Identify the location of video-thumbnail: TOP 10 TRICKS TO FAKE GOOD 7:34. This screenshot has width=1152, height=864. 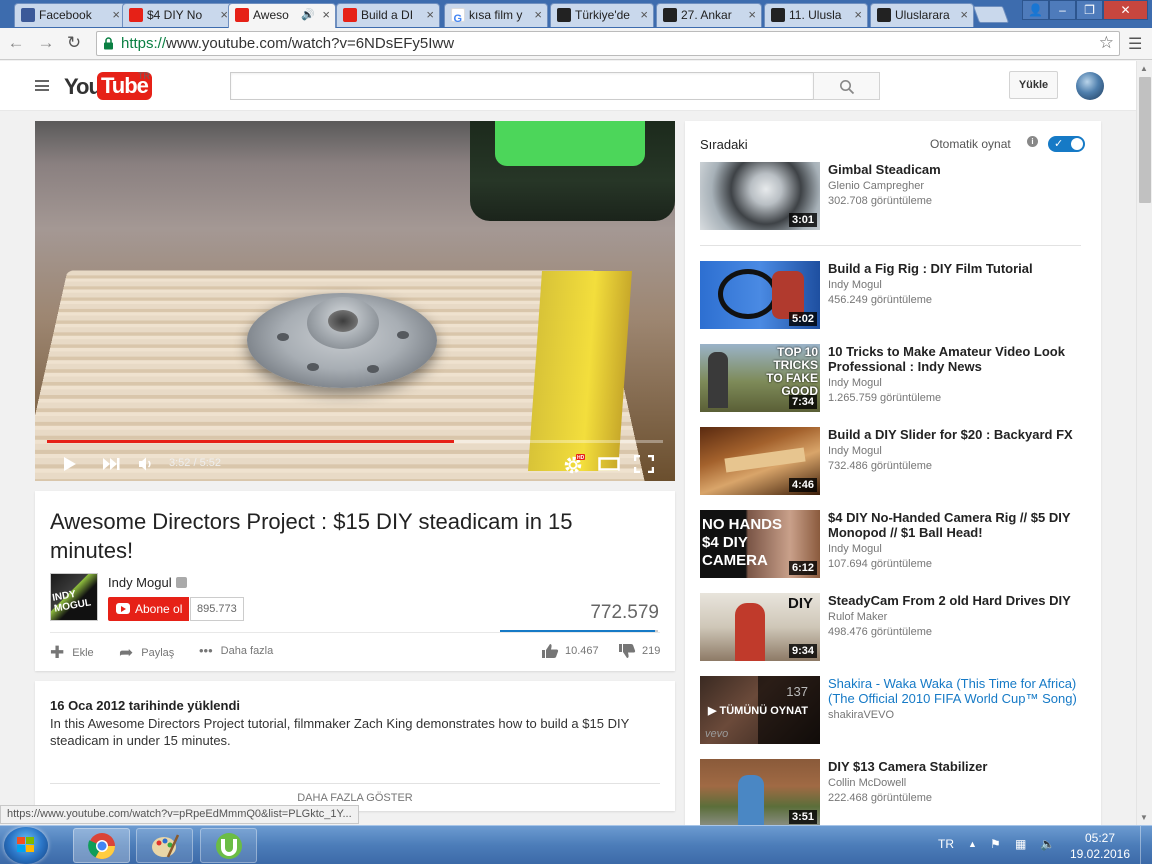
(760, 378).